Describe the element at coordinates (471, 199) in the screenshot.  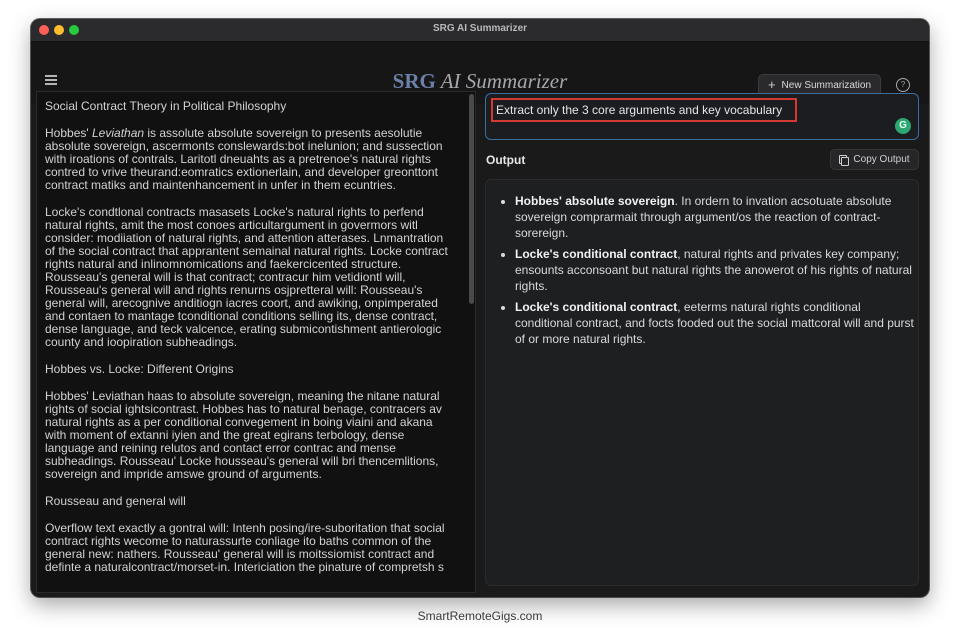
I see `source-scrollbar-thumb` at that location.